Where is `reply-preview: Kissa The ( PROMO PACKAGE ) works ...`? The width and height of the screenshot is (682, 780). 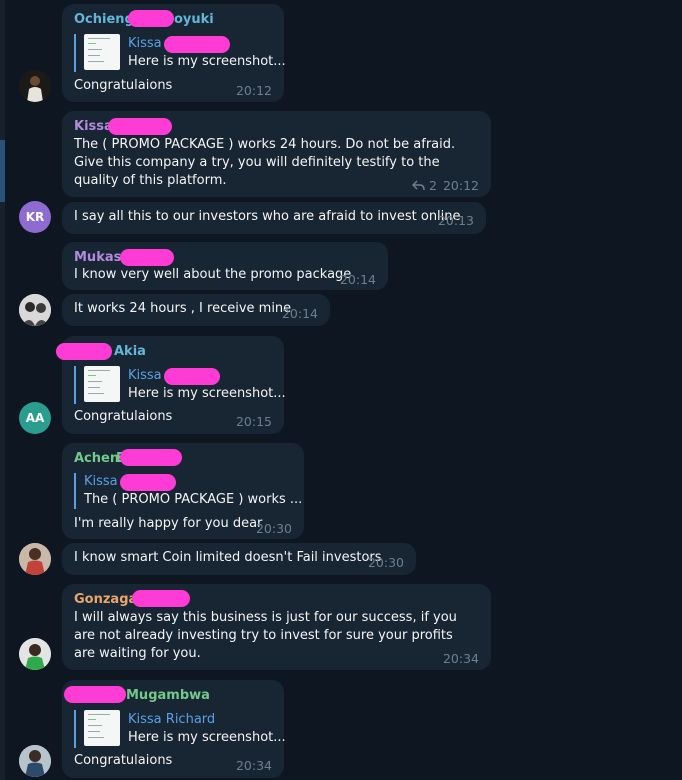 reply-preview: Kissa The ( PROMO PACKAGE ) works ... is located at coordinates (188, 491).